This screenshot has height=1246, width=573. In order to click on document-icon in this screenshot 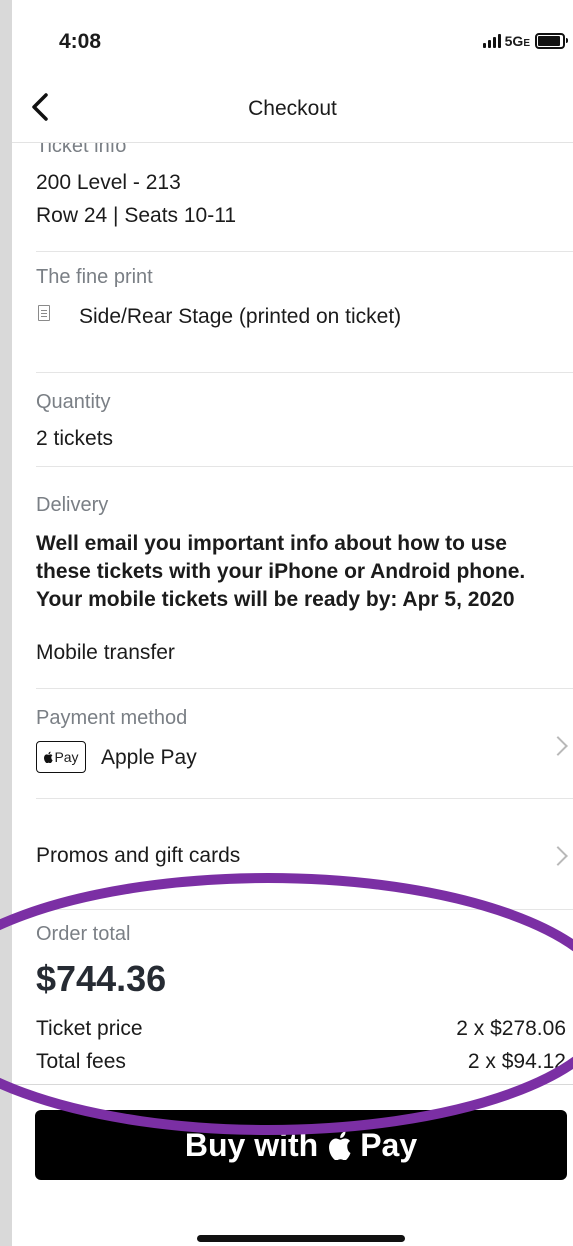, I will do `click(44, 313)`.